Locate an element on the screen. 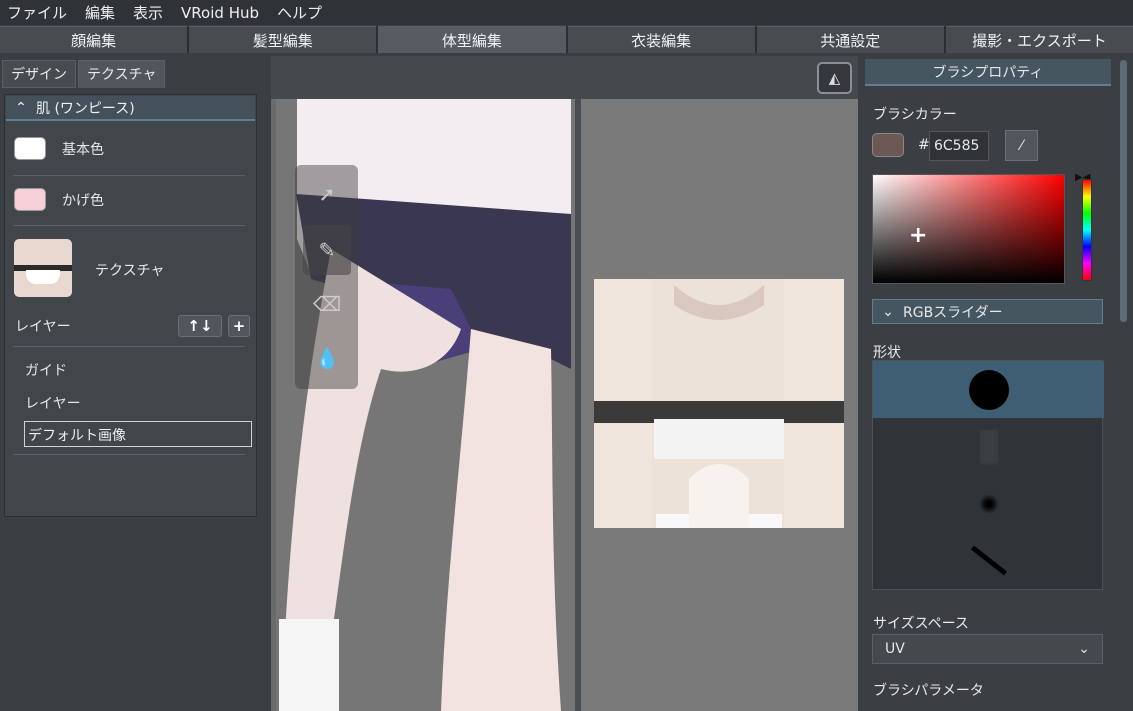  tab-export: 撮影・エクスポート is located at coordinates (1039, 39).